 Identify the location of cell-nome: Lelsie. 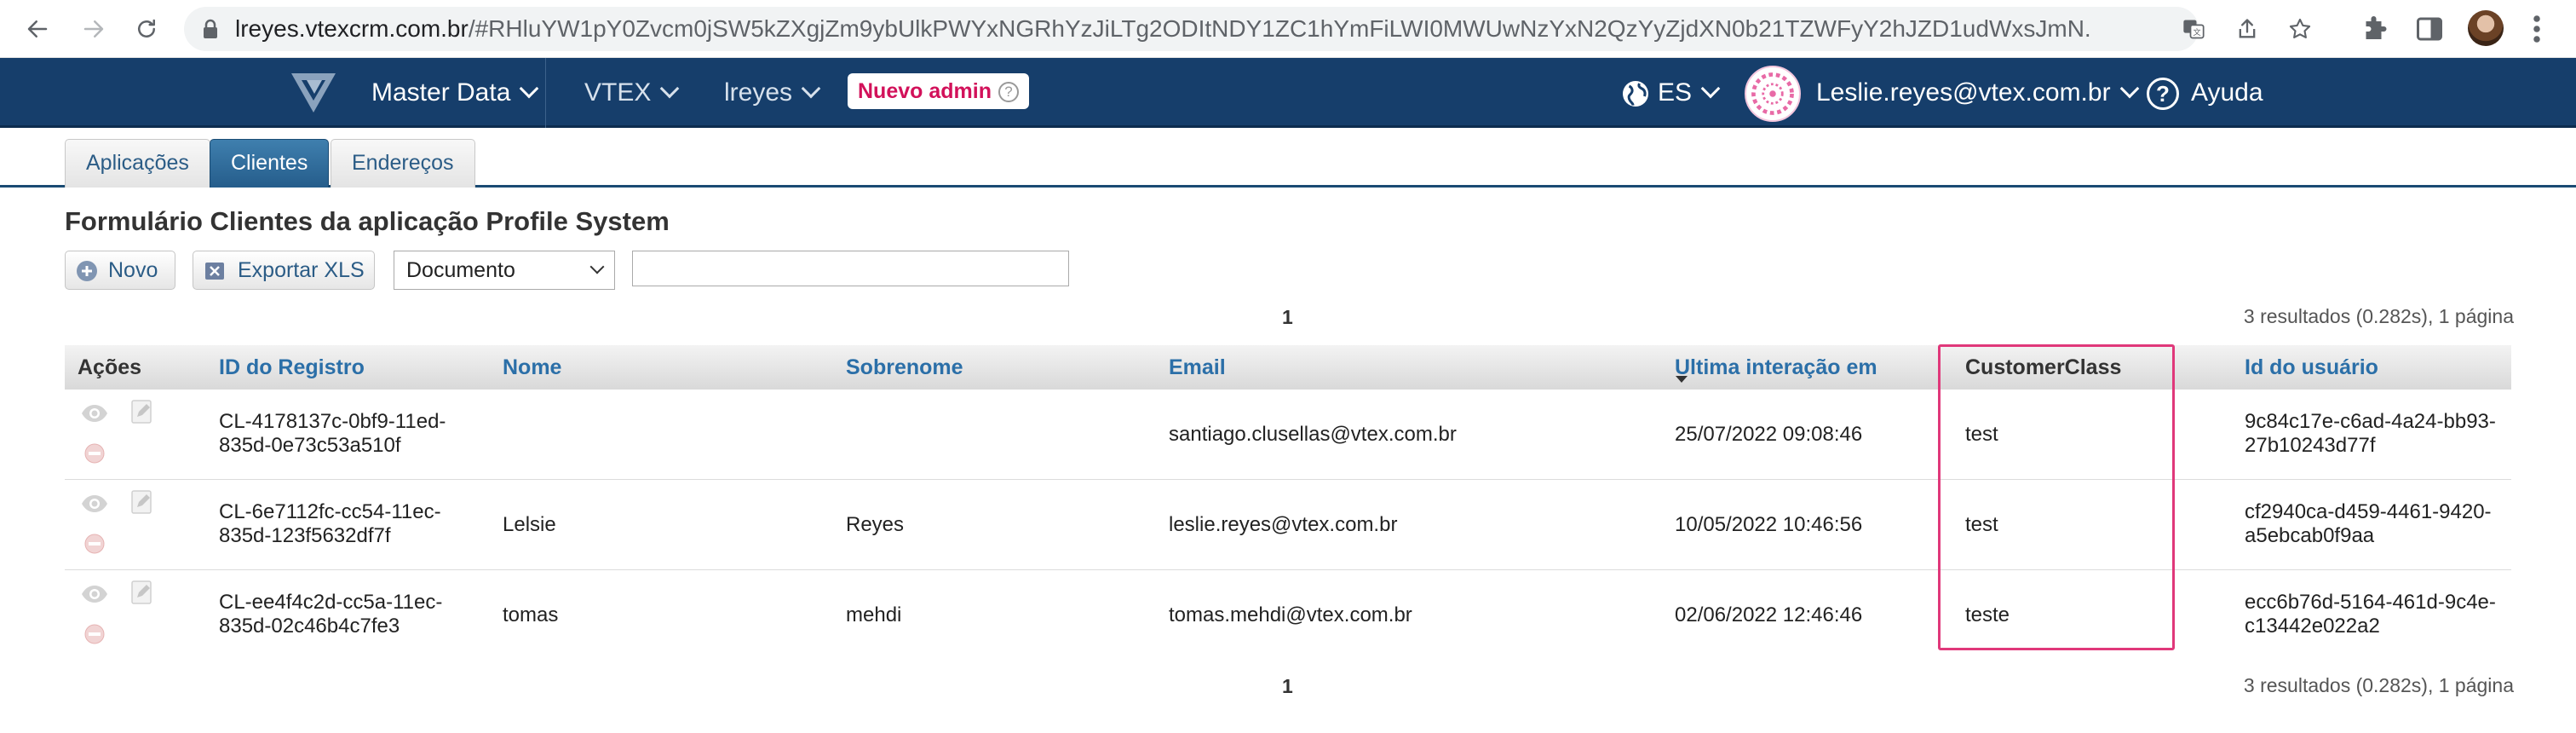
(530, 524).